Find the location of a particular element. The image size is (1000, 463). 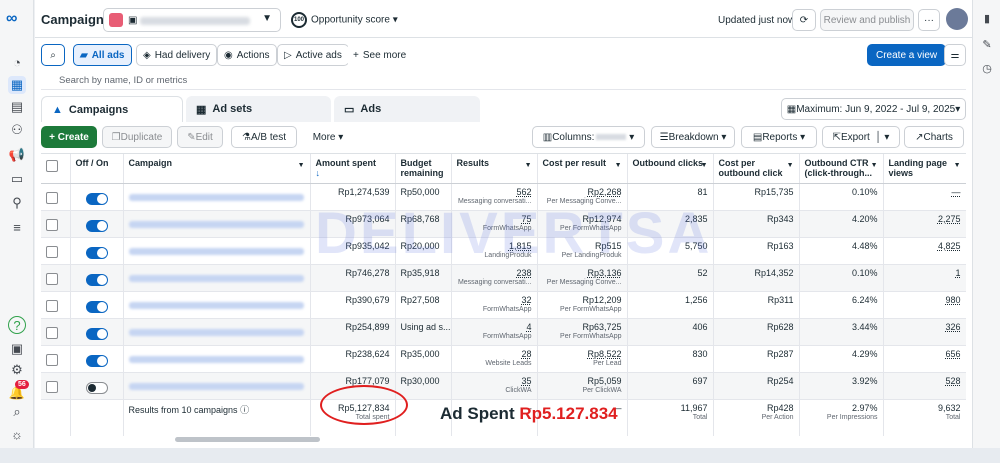

lpv-value: 4,825 is located at coordinates (949, 246).